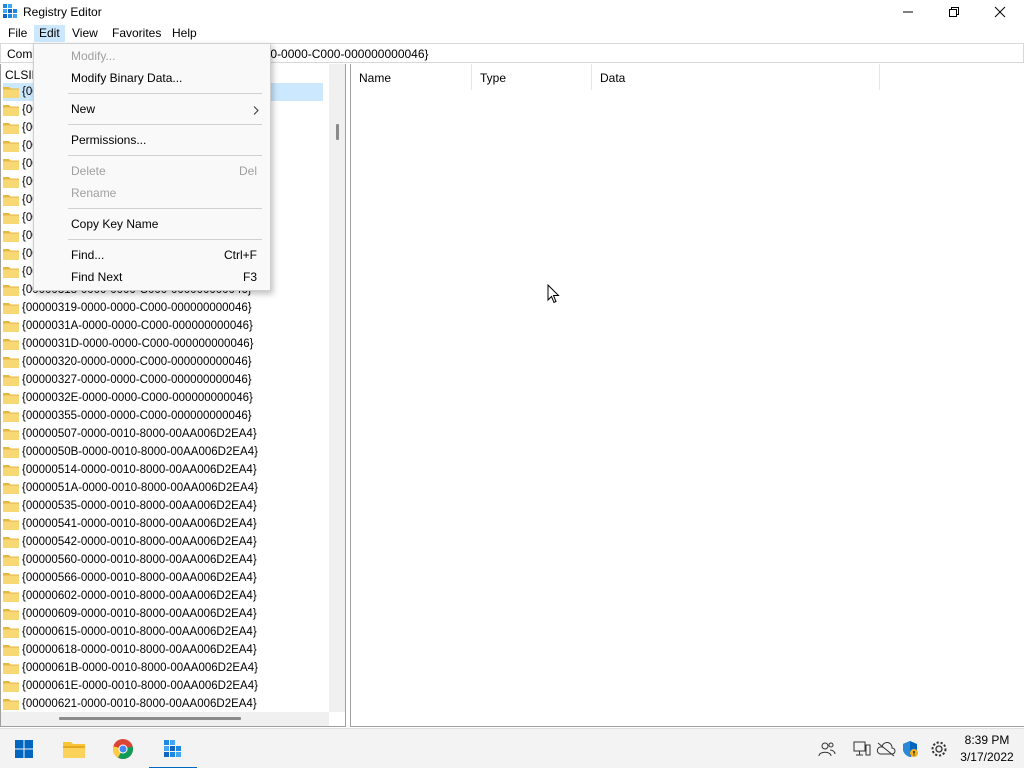 Image resolution: width=1024 pixels, height=768 pixels. I want to click on people-icon, so click(827, 749).